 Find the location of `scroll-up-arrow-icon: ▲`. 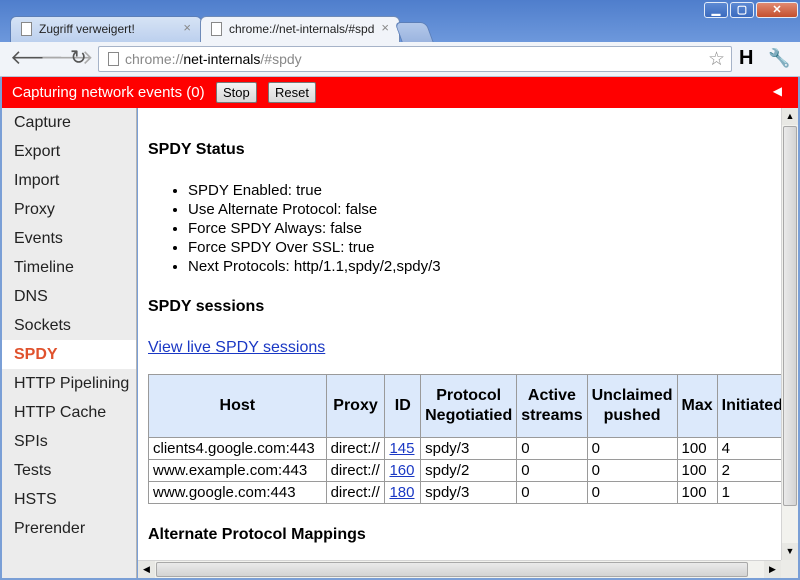

scroll-up-arrow-icon: ▲ is located at coordinates (790, 116).